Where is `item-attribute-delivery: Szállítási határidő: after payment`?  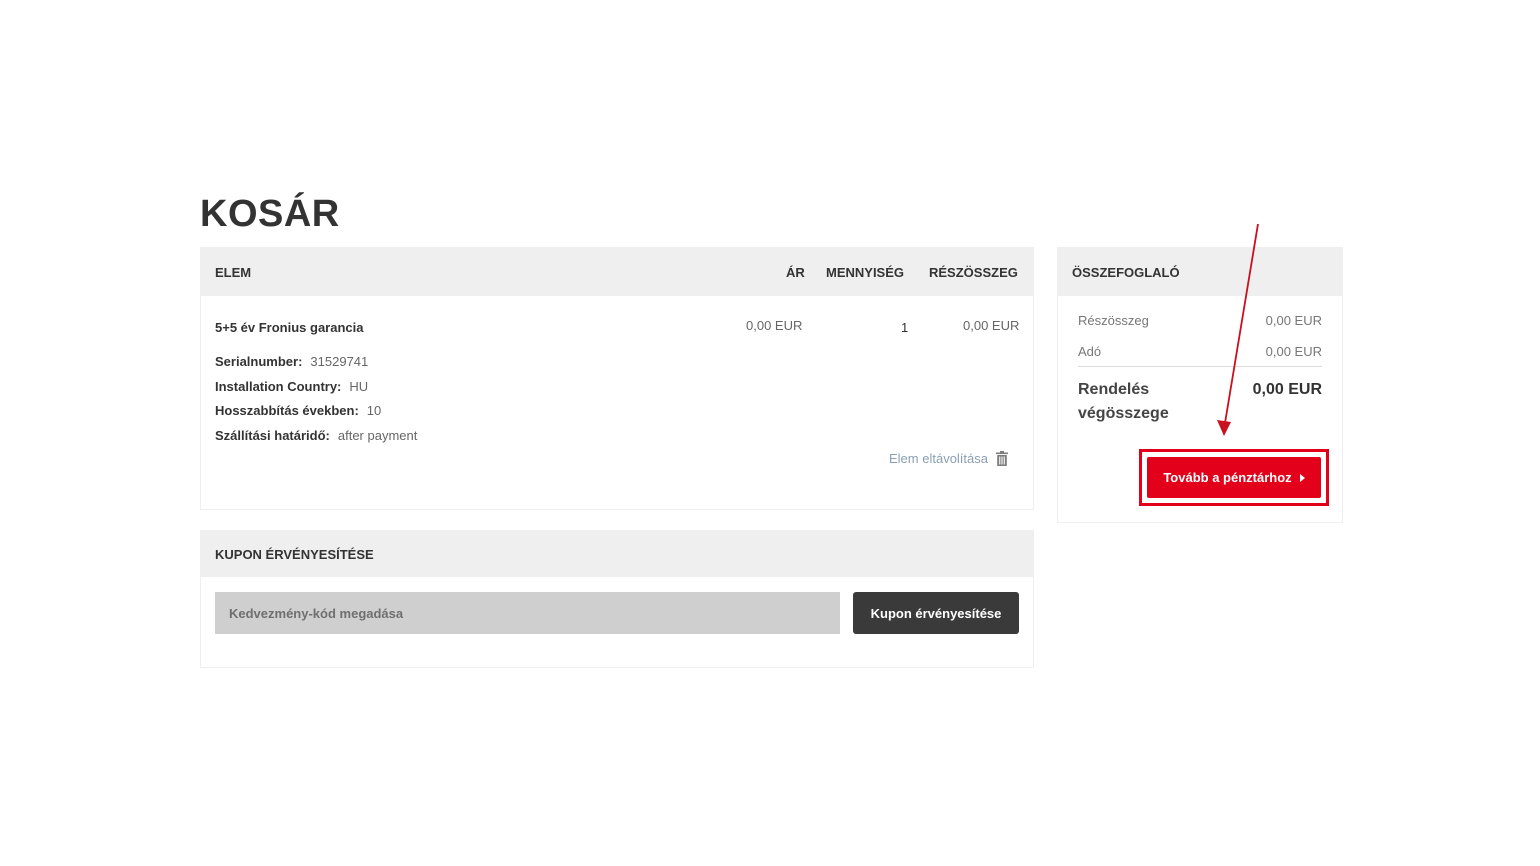 item-attribute-delivery: Szállítási határidő: after payment is located at coordinates (316, 435).